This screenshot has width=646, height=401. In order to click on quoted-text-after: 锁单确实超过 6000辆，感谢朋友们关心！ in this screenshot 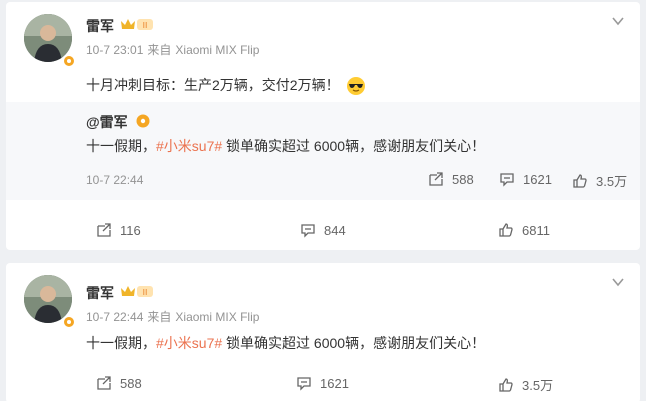, I will do `click(354, 146)`.